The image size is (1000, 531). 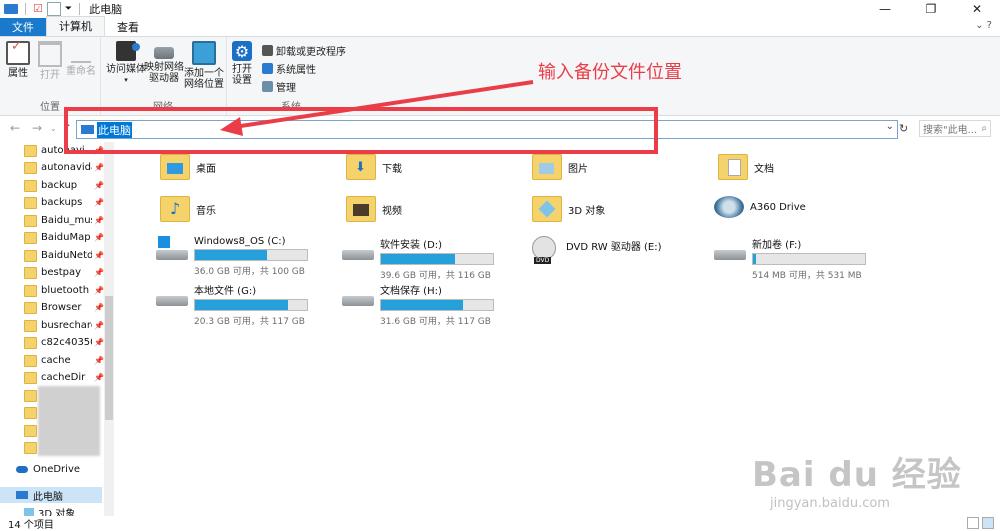 I want to click on baidu-watermark: Bai du 经验 jingyan.baidu.com, so click(x=857, y=479).